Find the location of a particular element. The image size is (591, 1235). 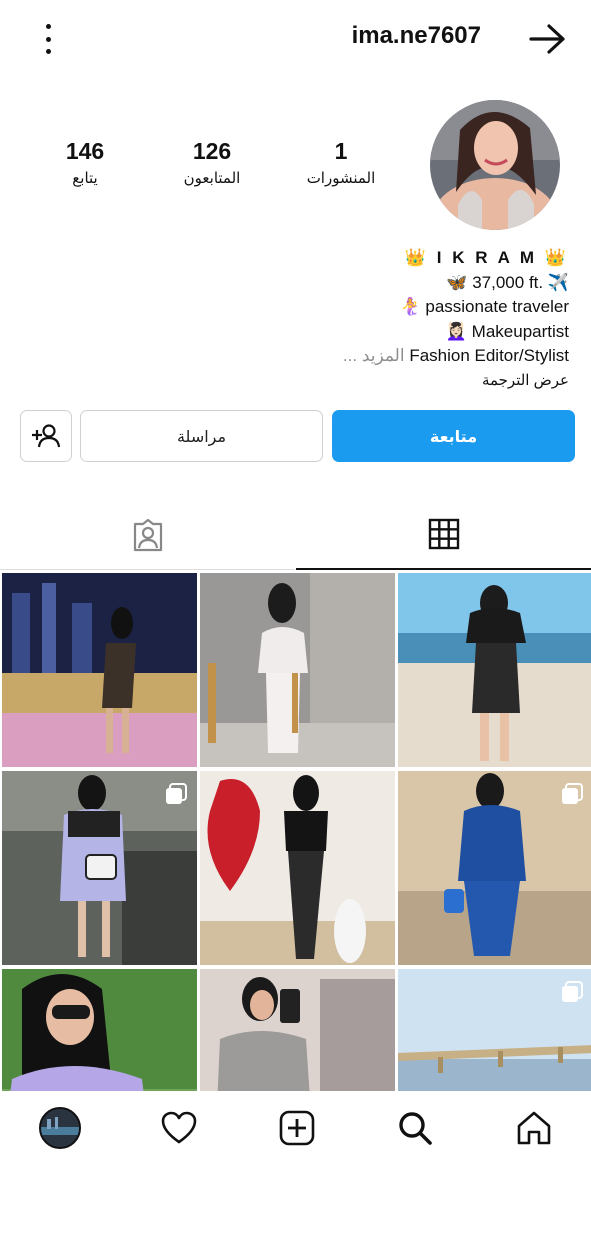

stat-posts: 1 المنشورات is located at coordinates (341, 162).